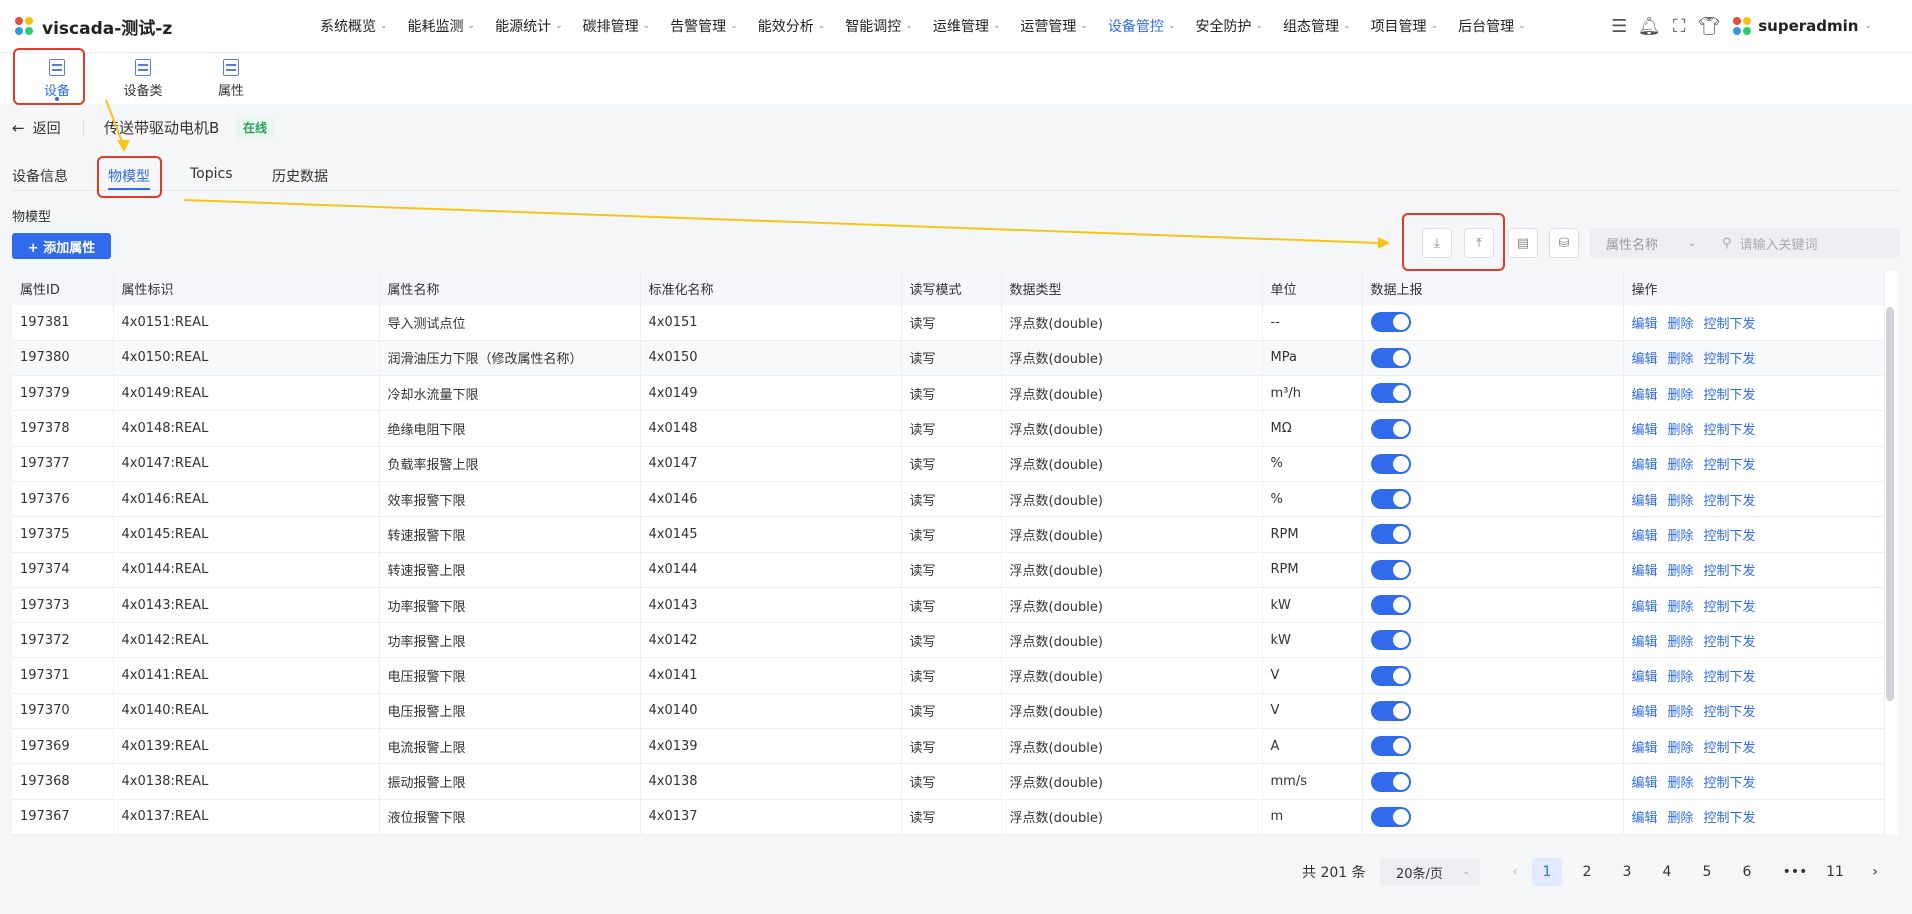 This screenshot has height=914, width=1912. Describe the element at coordinates (61, 246) in the screenshot. I see `add-attribute-button: + 添加属性` at that location.